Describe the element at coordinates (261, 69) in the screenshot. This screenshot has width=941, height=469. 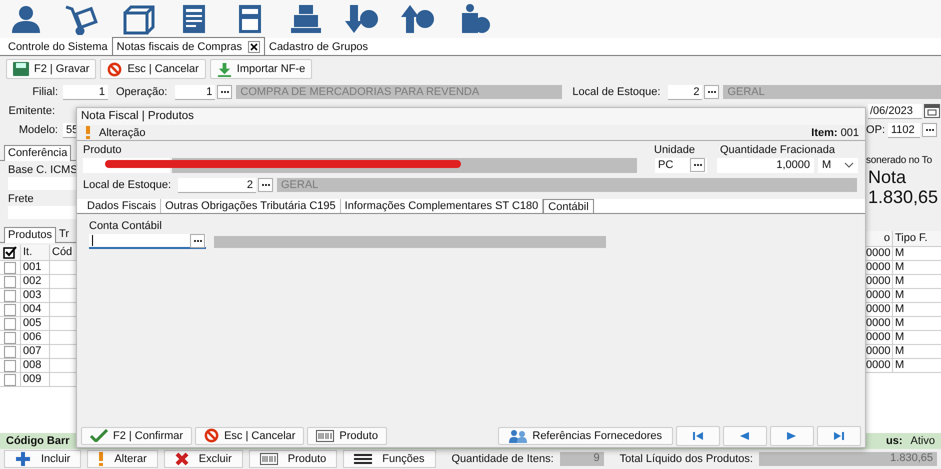
I see `action-button: Importar NF-e` at that location.